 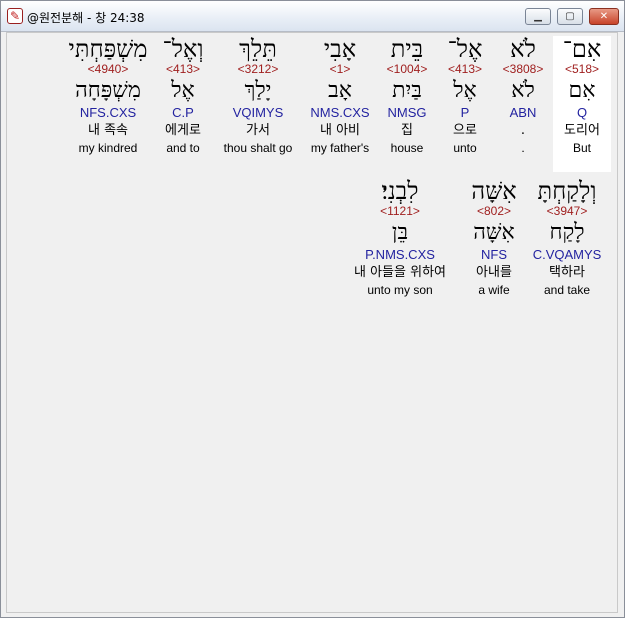 What do you see at coordinates (465, 112) in the screenshot?
I see `parsing-code: P` at bounding box center [465, 112].